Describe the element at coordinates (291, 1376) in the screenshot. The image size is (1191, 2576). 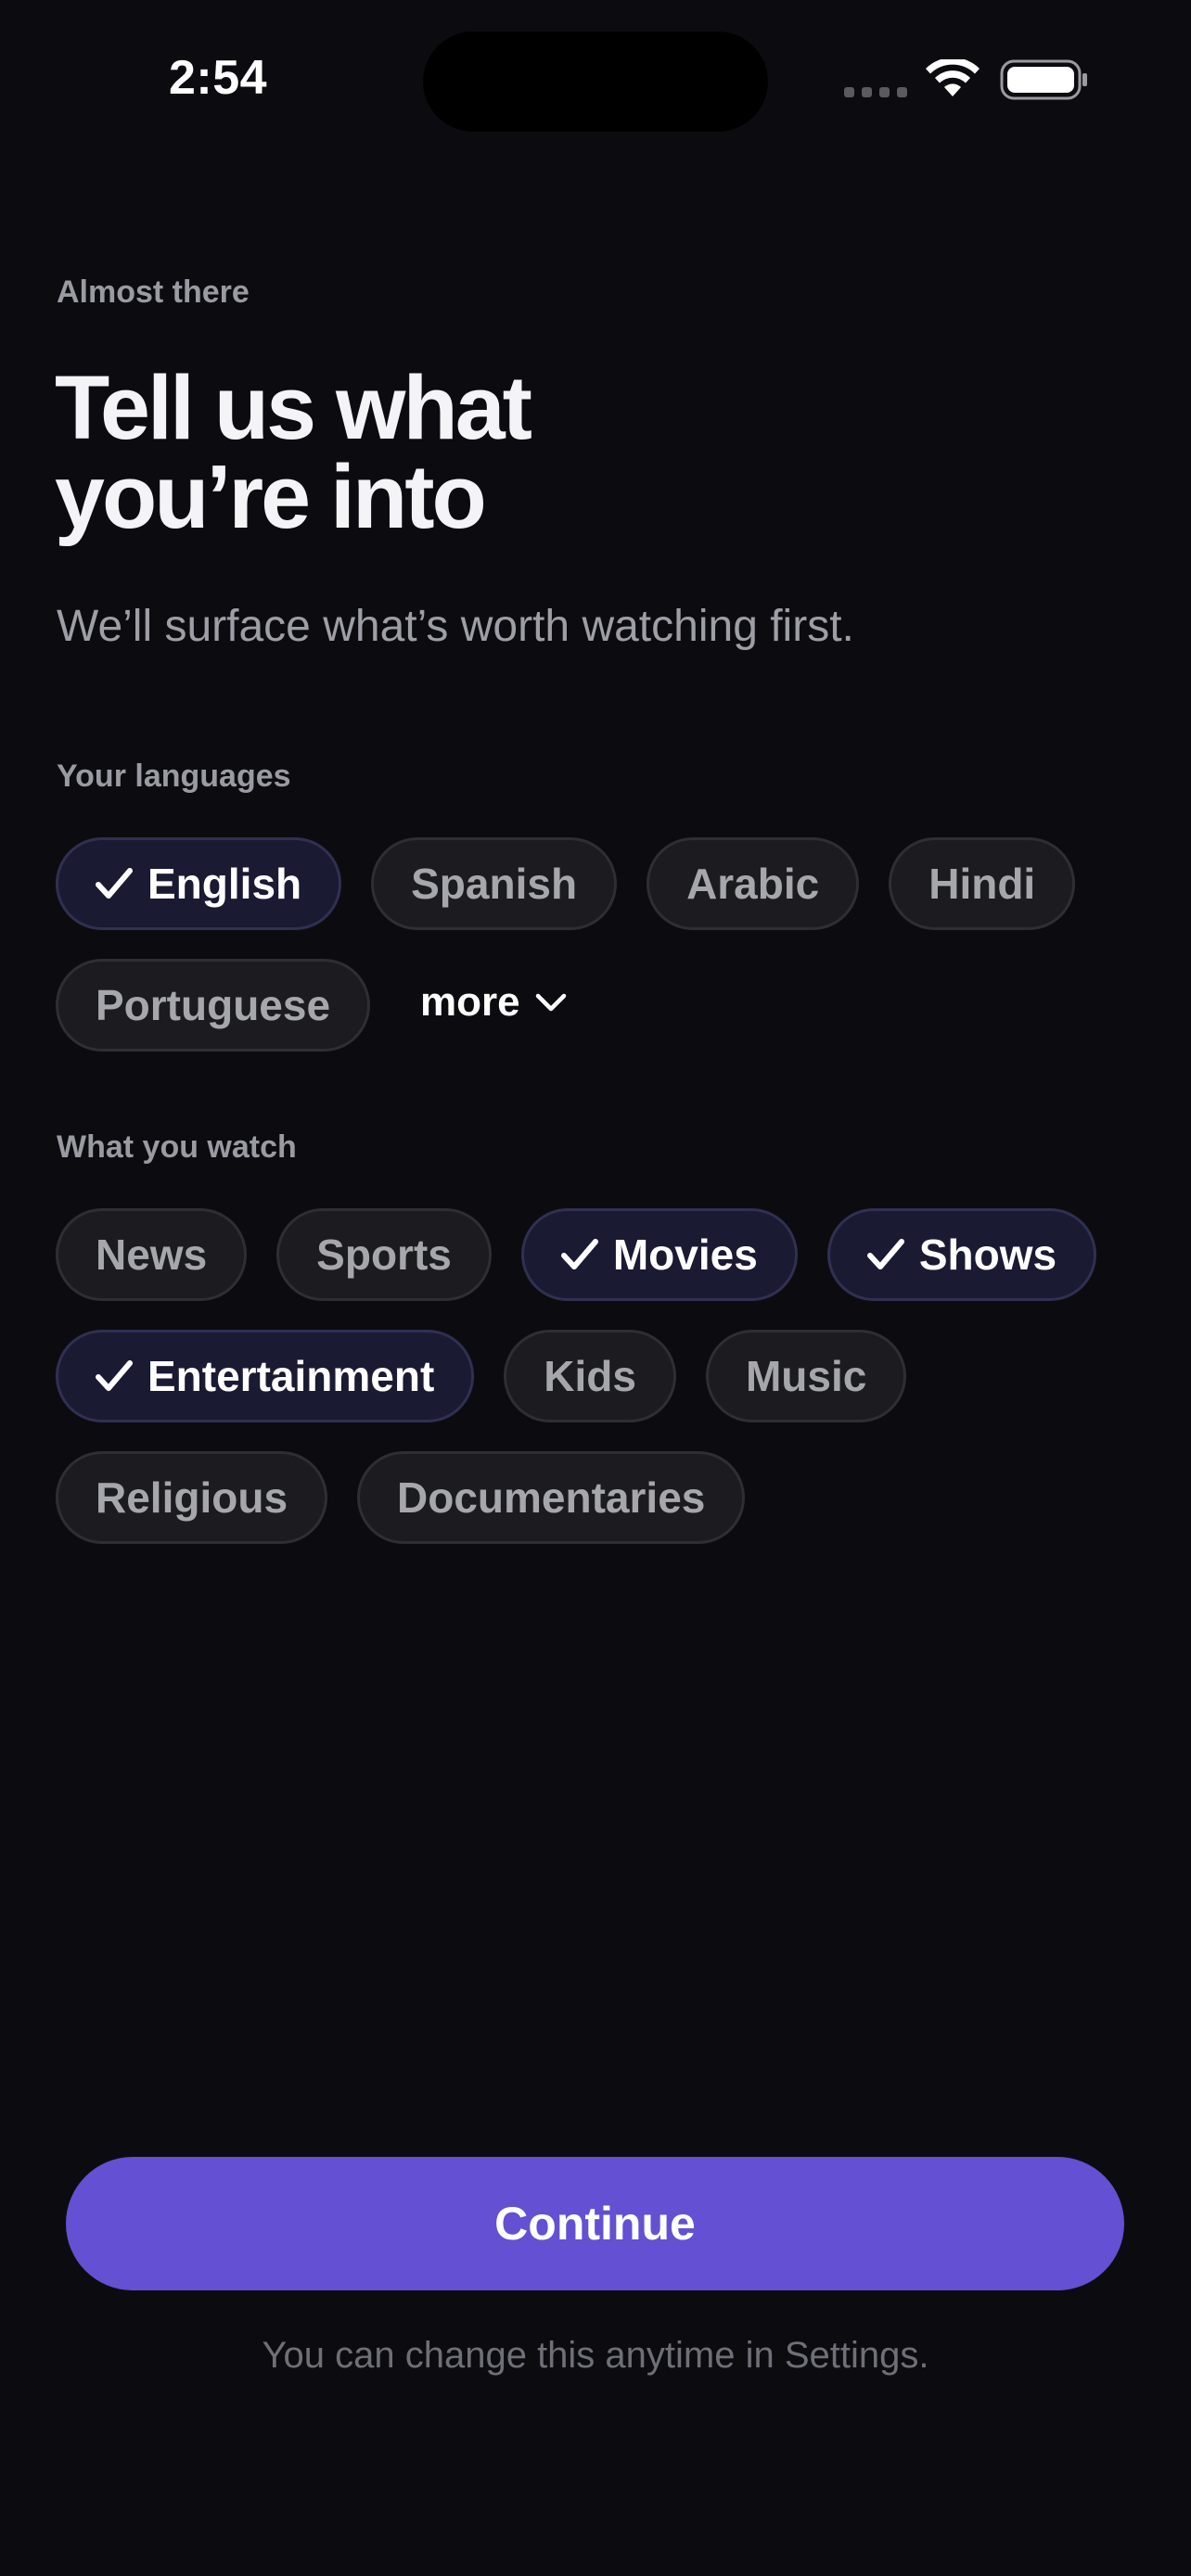
I see `chip-label: Entertainment` at that location.